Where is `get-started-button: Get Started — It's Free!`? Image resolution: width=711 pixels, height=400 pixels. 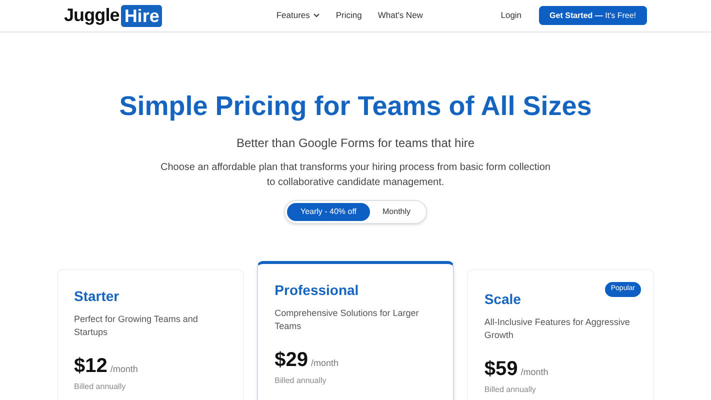 get-started-button: Get Started — It's Free! is located at coordinates (592, 15).